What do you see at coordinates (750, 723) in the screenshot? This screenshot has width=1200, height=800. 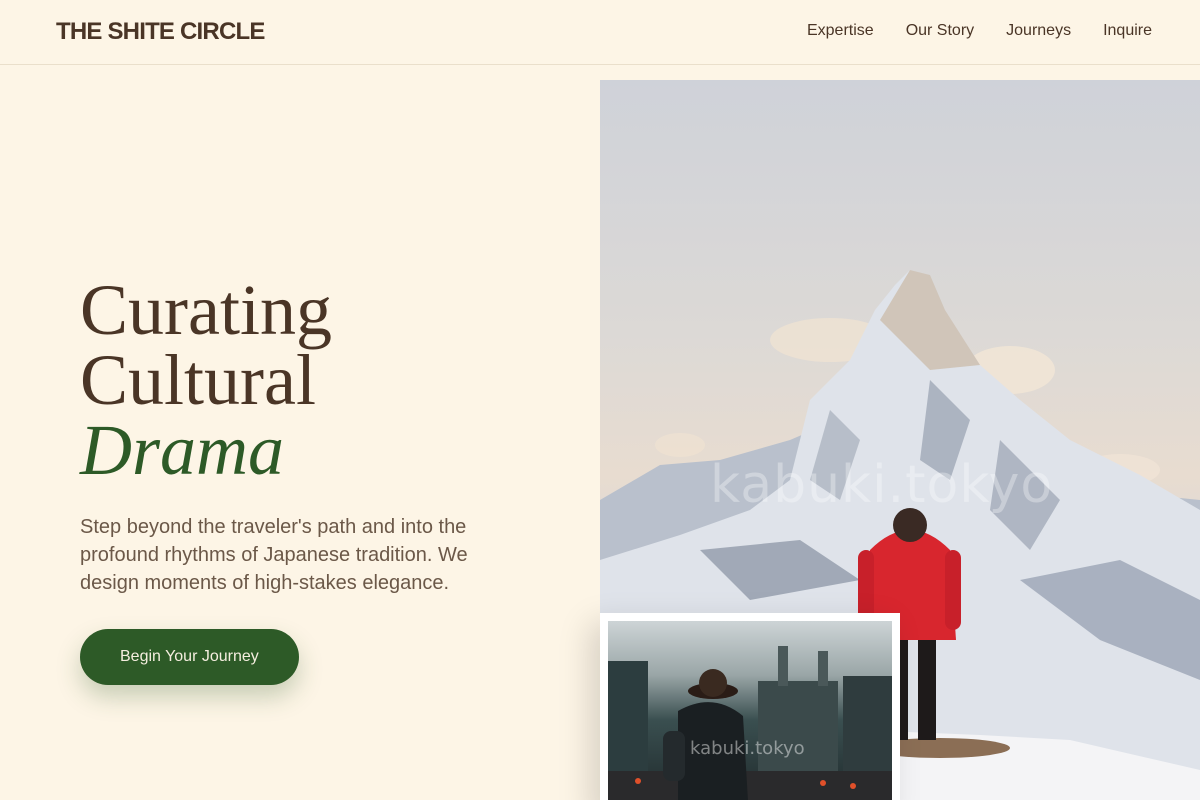 I see `city-traveler-illustration` at bounding box center [750, 723].